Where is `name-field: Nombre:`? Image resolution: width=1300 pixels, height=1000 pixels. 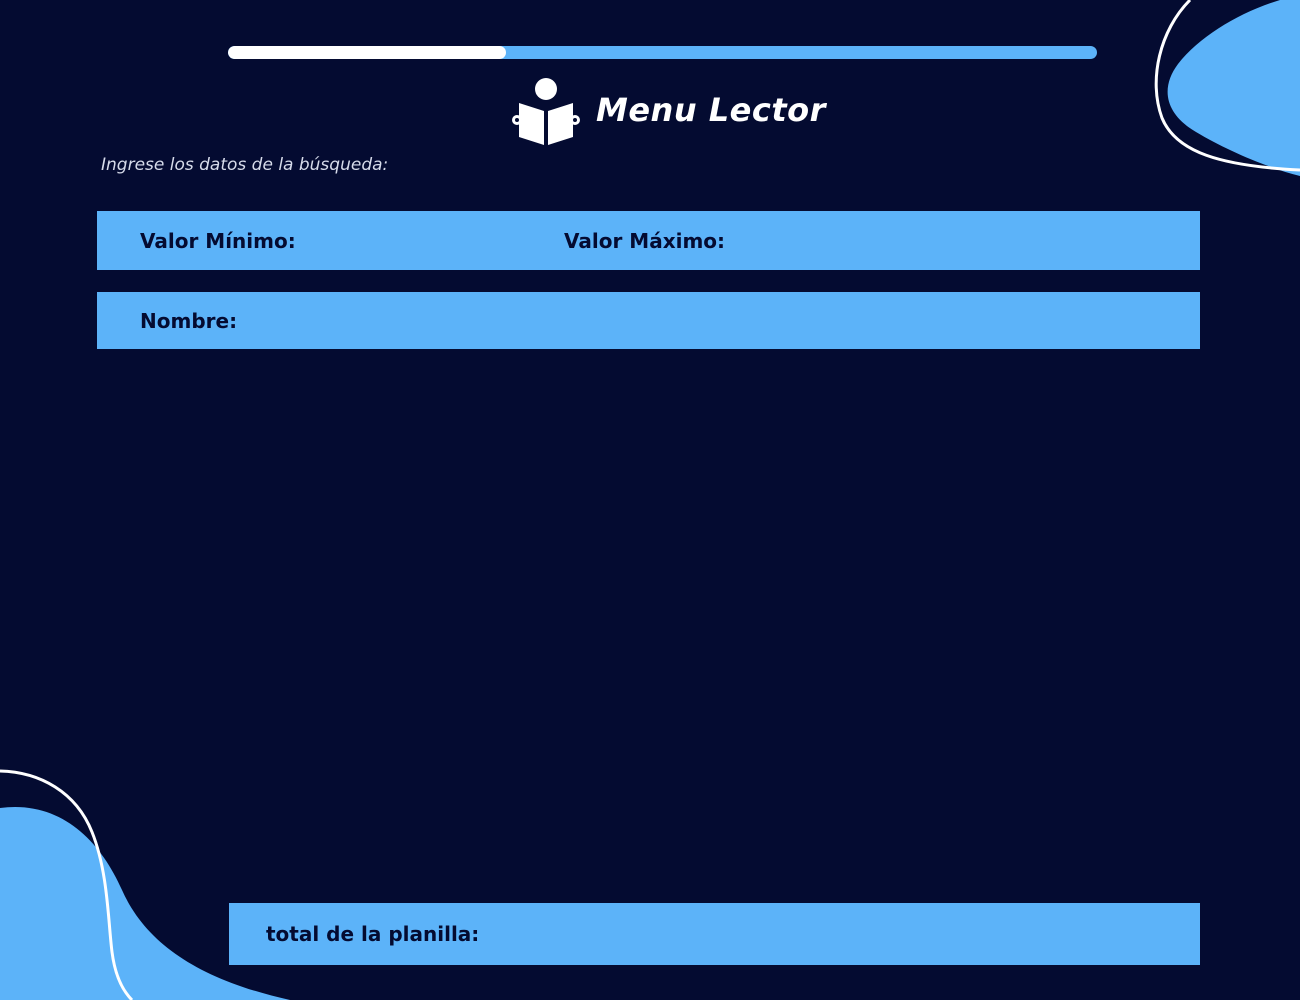
name-field: Nombre: is located at coordinates (636, 320).